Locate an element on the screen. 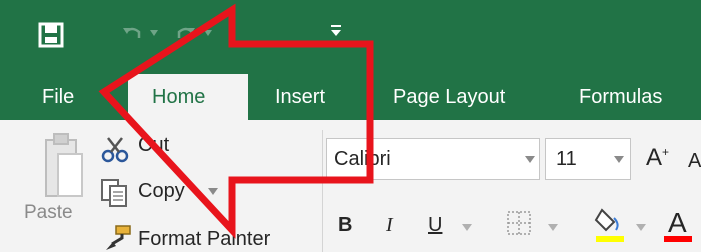 The width and height of the screenshot is (701, 252). borders-icon is located at coordinates (519, 223).